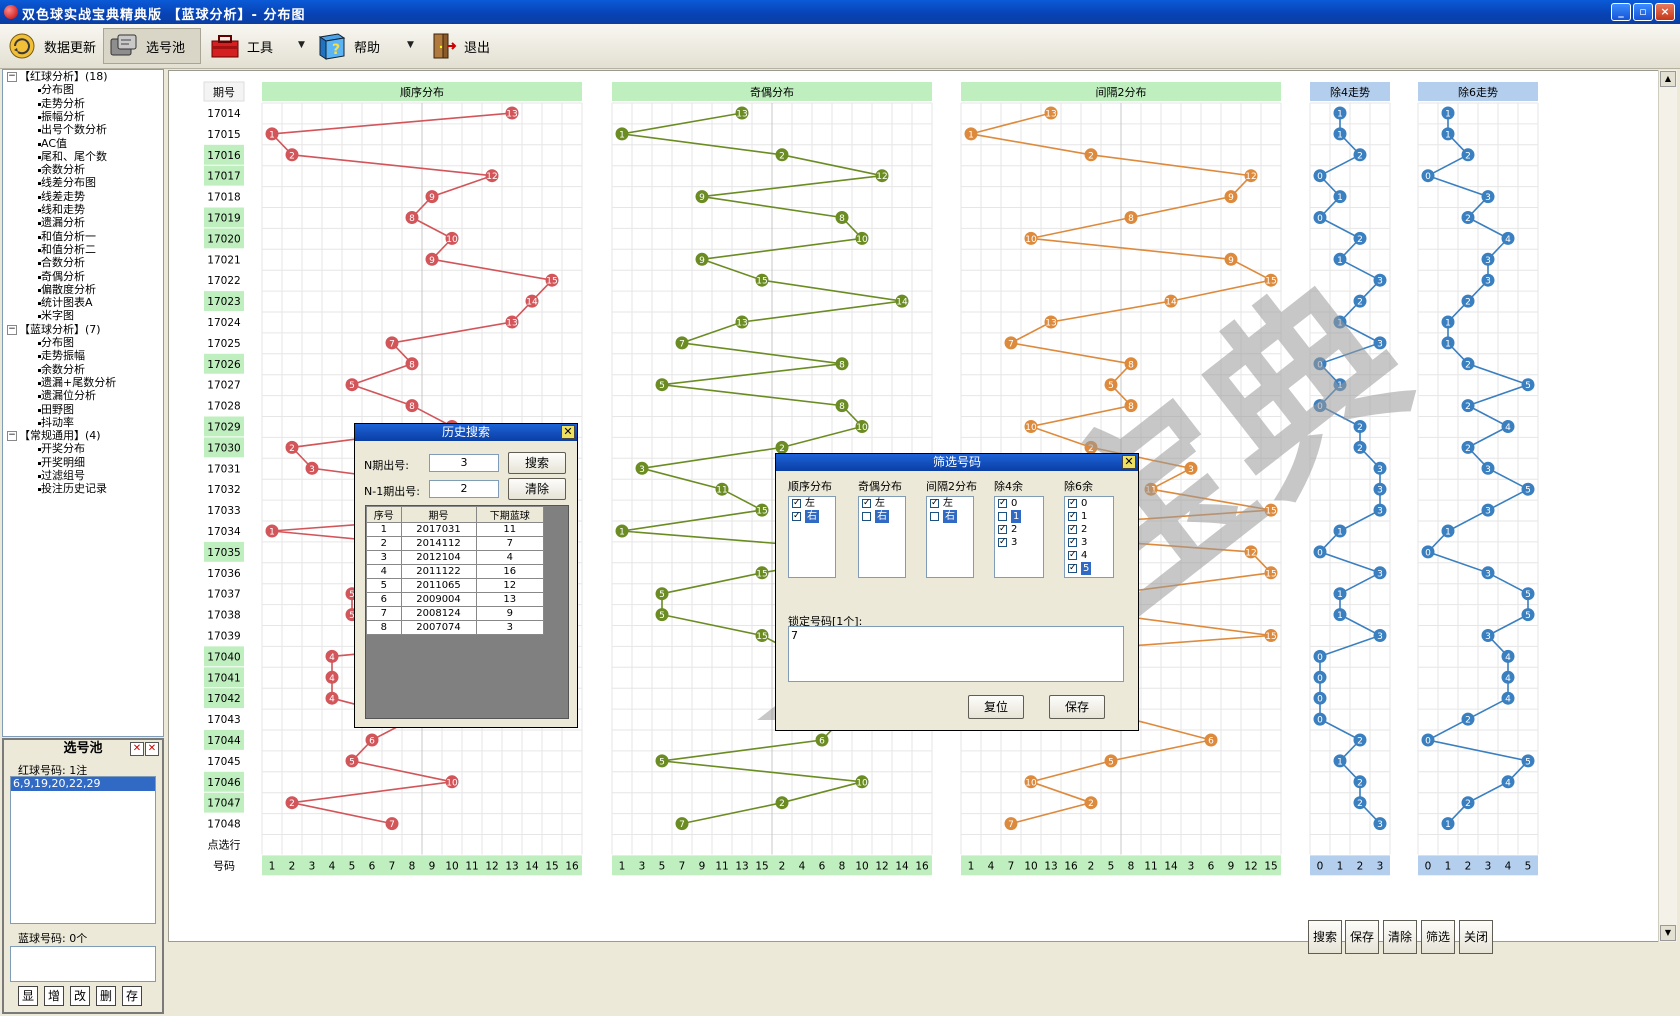 This screenshot has width=1680, height=1016. What do you see at coordinates (464, 489) in the screenshot?
I see `n1-issue-input: 2` at bounding box center [464, 489].